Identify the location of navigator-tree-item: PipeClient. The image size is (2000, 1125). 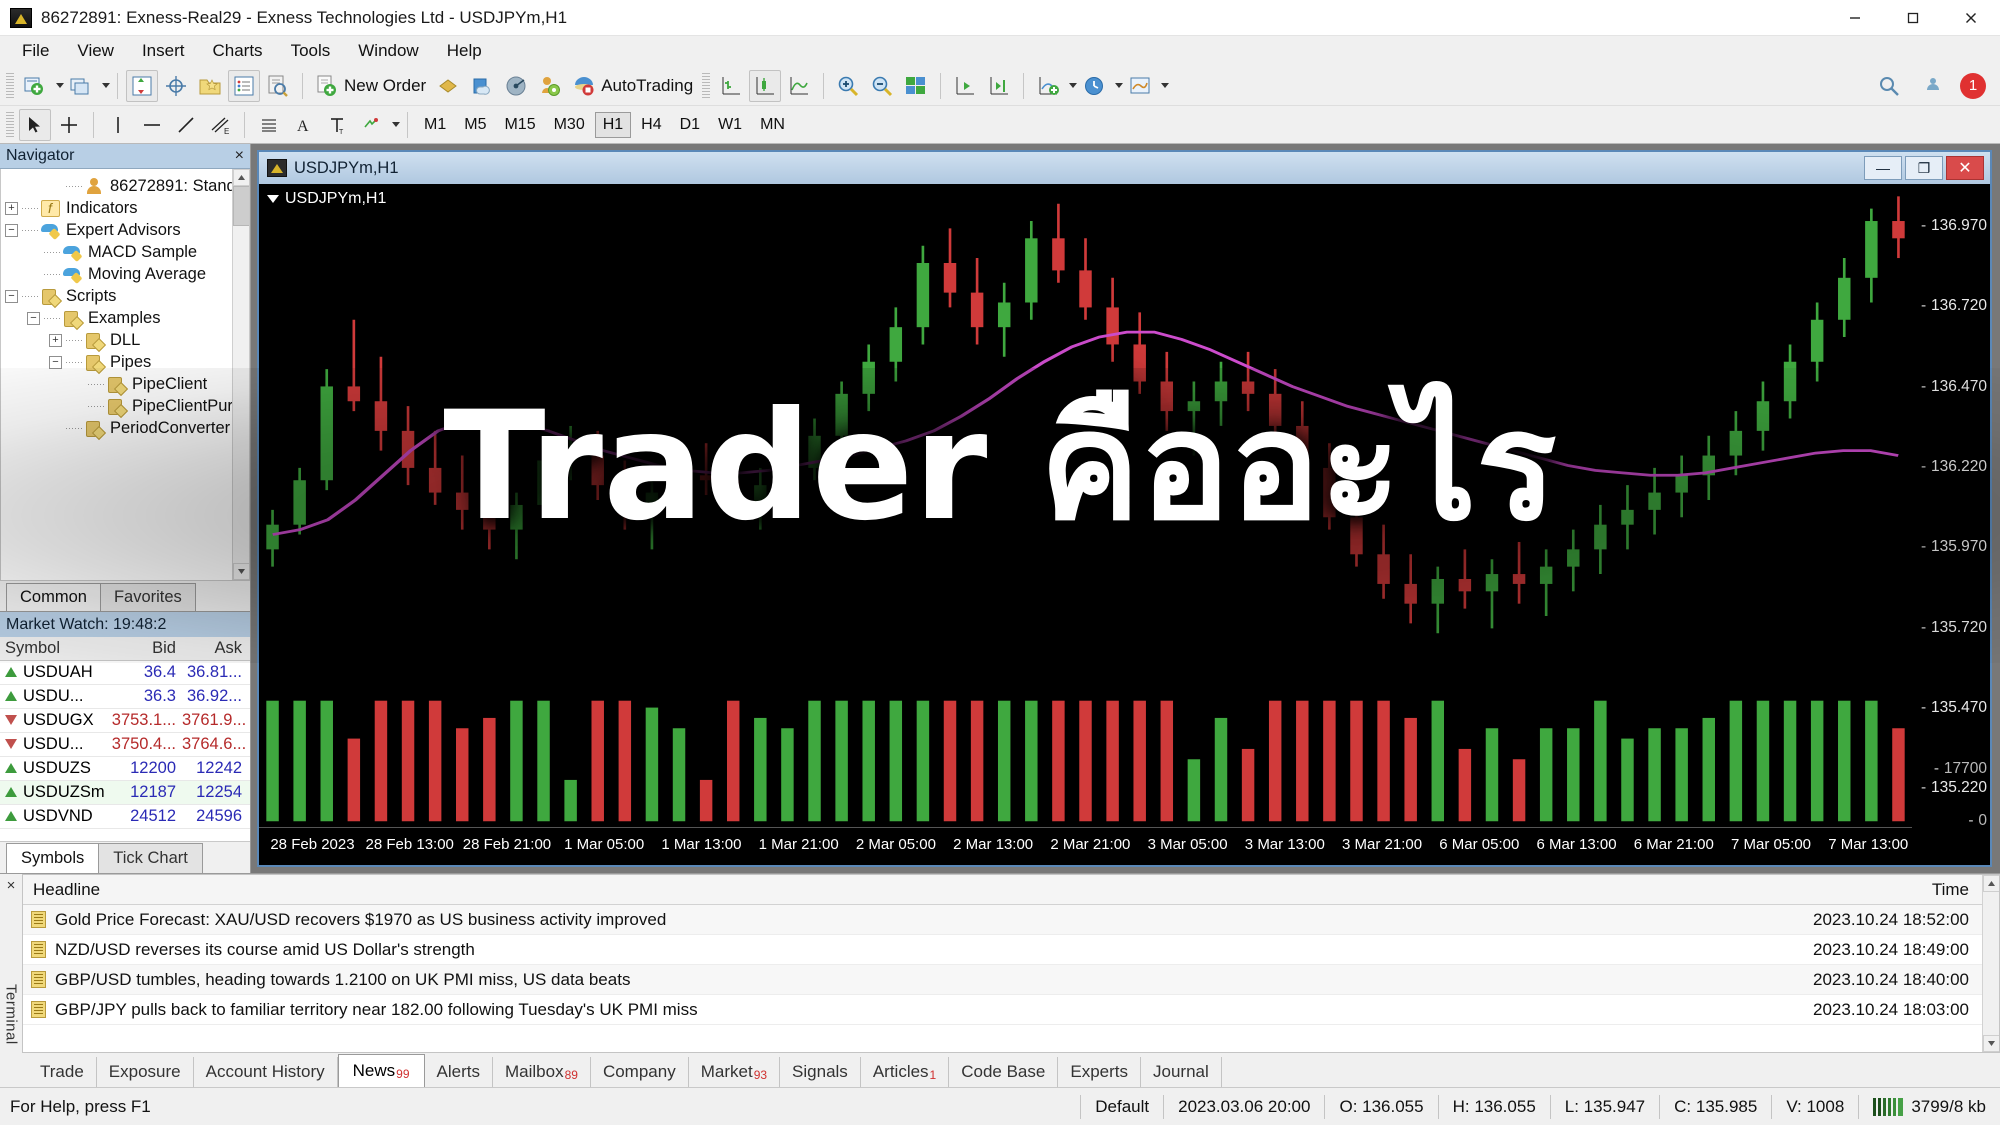
(125, 384).